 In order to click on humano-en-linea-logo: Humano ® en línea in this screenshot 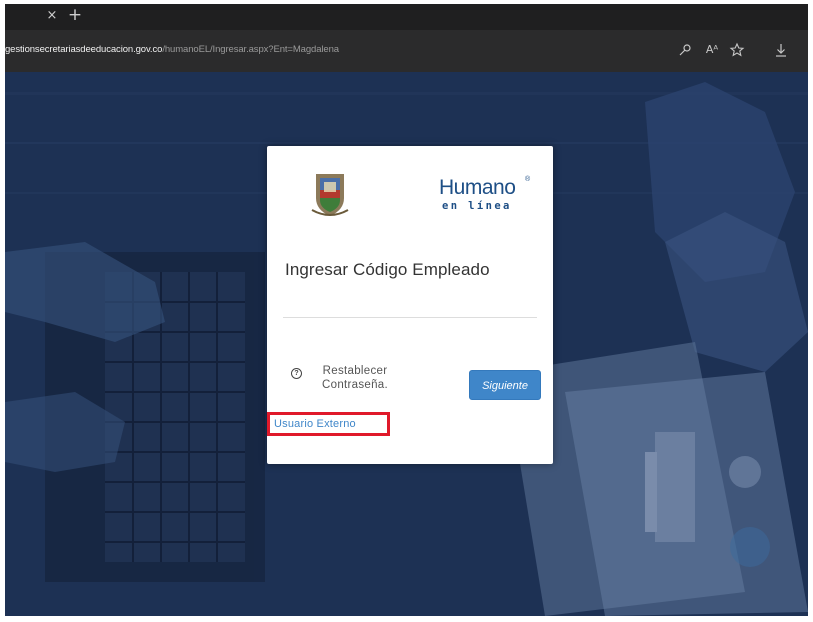, I will do `click(485, 196)`.